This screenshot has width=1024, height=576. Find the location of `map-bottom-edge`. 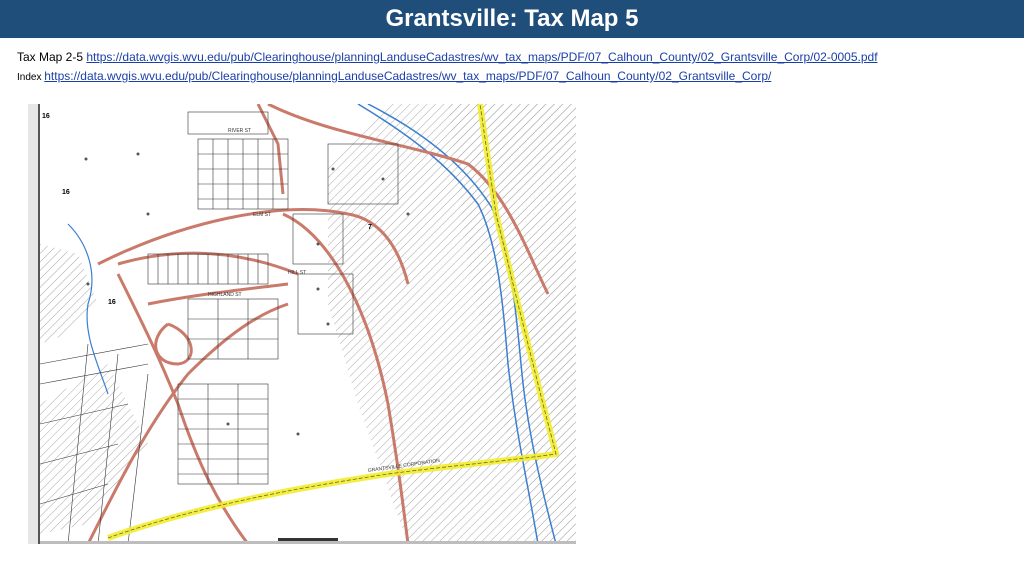

map-bottom-edge is located at coordinates (308, 542).